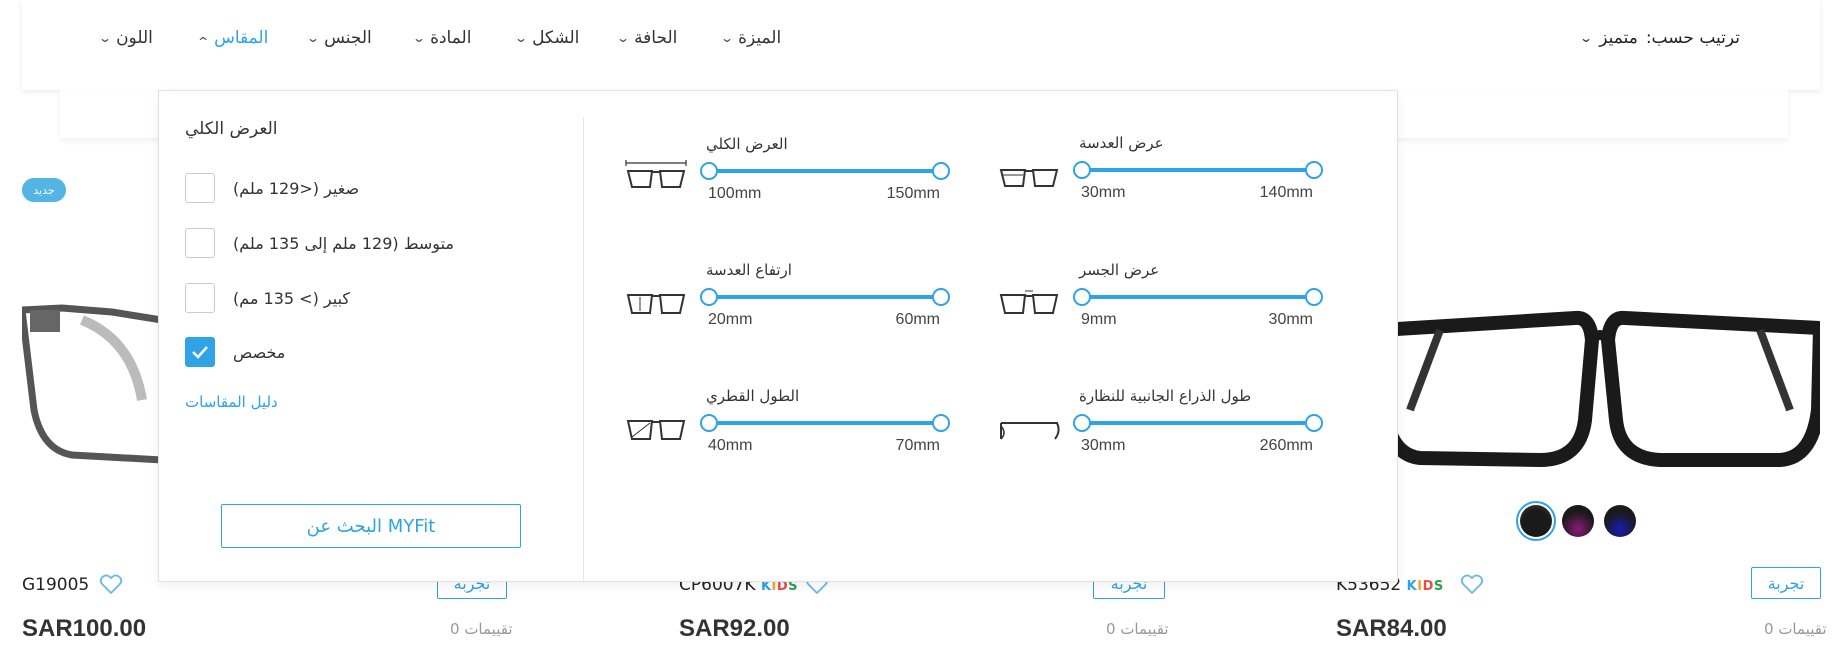  Describe the element at coordinates (231, 402) in the screenshot. I see `size-guide-link: دليل المقاسات` at that location.